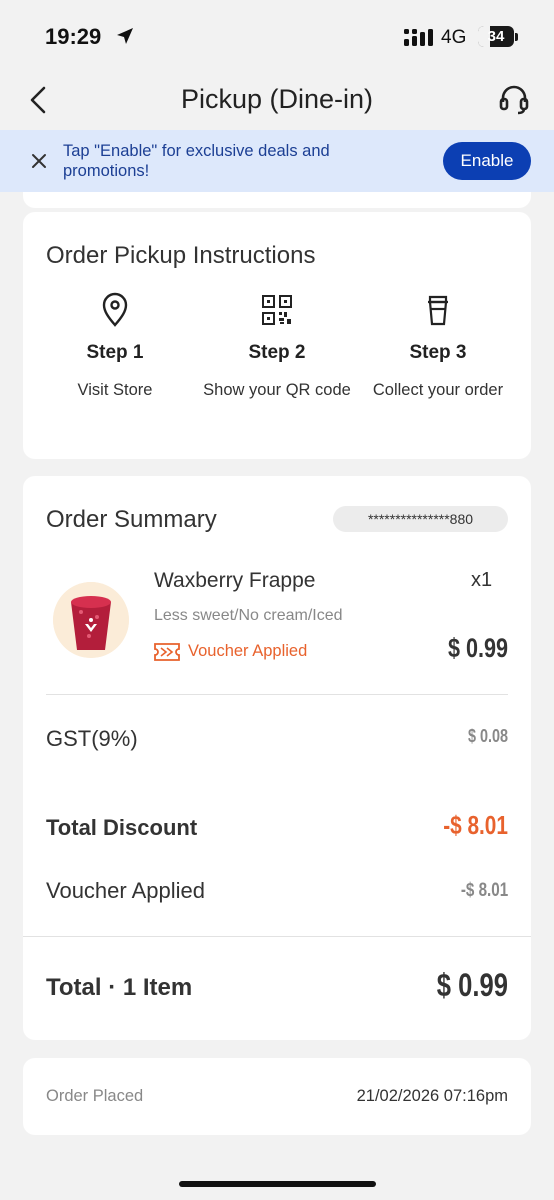 Image resolution: width=554 pixels, height=1200 pixels. I want to click on nav-bar: Pickup (Dine-in), so click(277, 100).